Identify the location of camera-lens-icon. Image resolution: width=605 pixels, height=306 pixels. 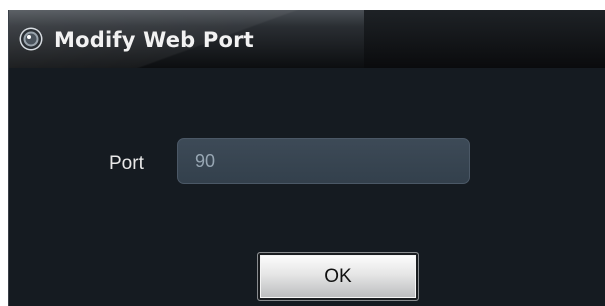
(31, 39).